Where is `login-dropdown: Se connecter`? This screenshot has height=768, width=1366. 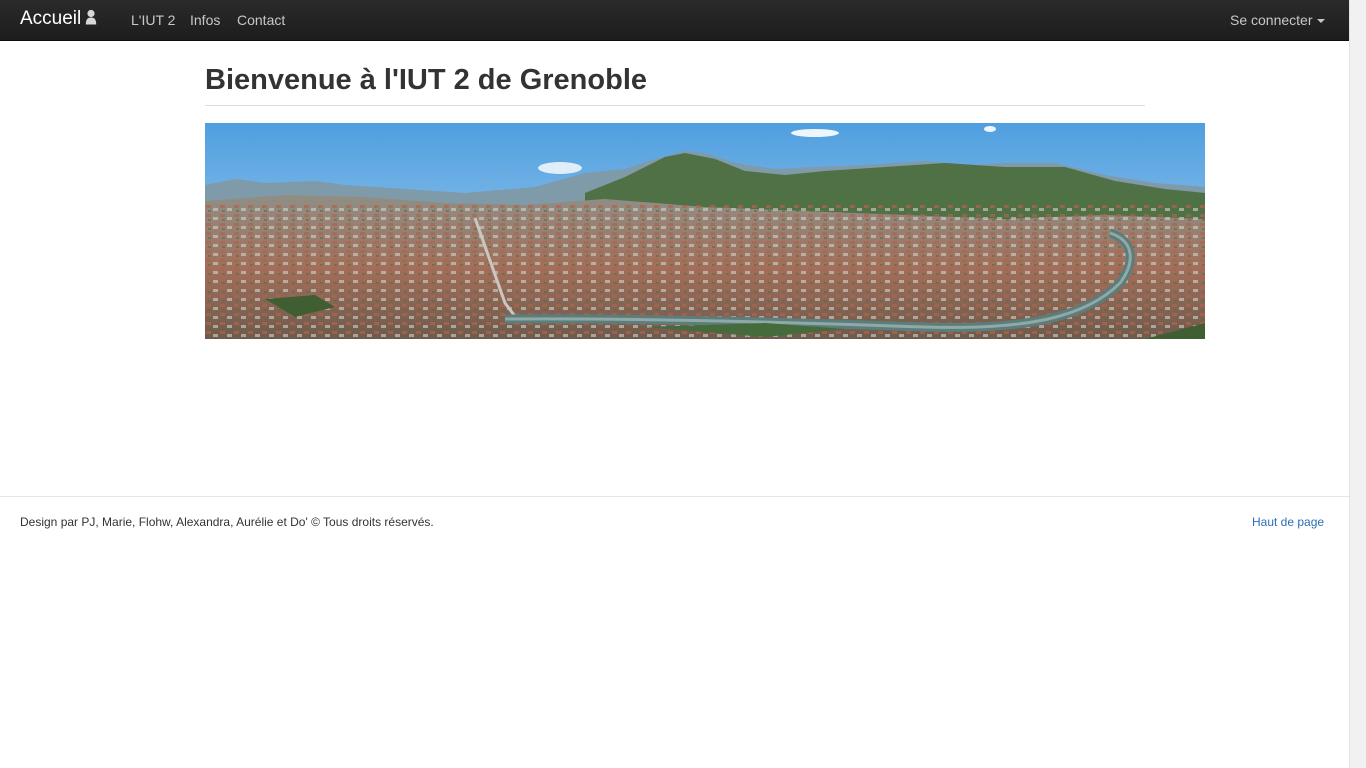
login-dropdown: Se connecter is located at coordinates (1277, 20).